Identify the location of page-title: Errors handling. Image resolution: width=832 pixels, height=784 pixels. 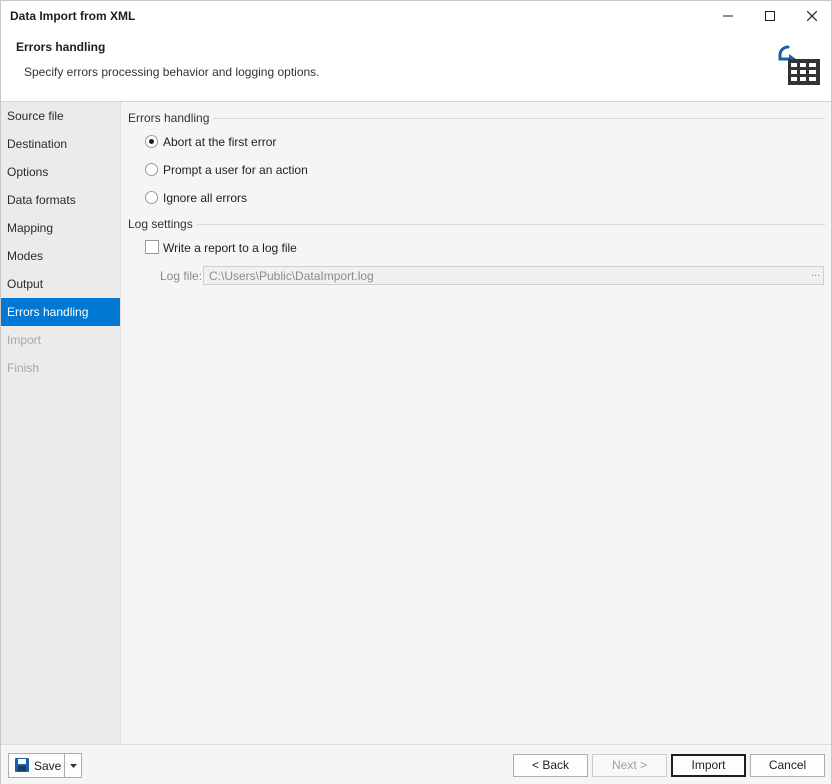
(61, 47).